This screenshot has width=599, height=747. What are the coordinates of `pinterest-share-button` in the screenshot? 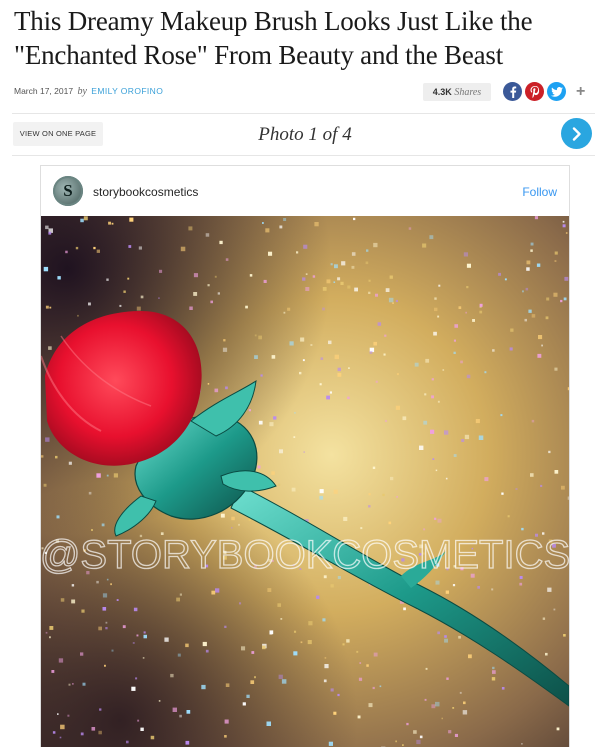 It's located at (534, 91).